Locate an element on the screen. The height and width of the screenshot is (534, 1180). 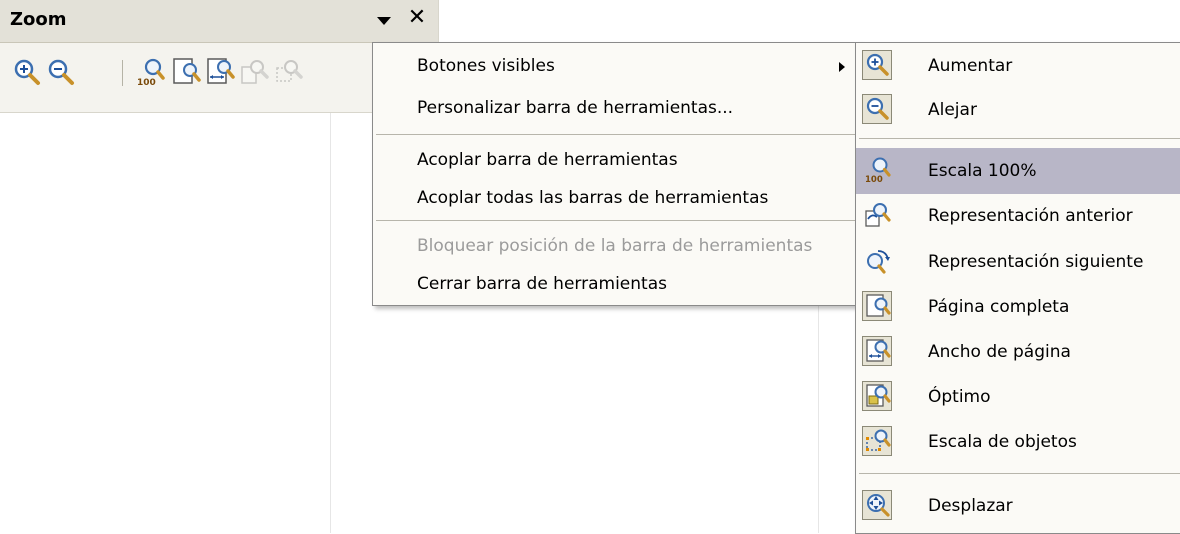
submenu-item-next-view: Representación siguiente is located at coordinates (1018, 262).